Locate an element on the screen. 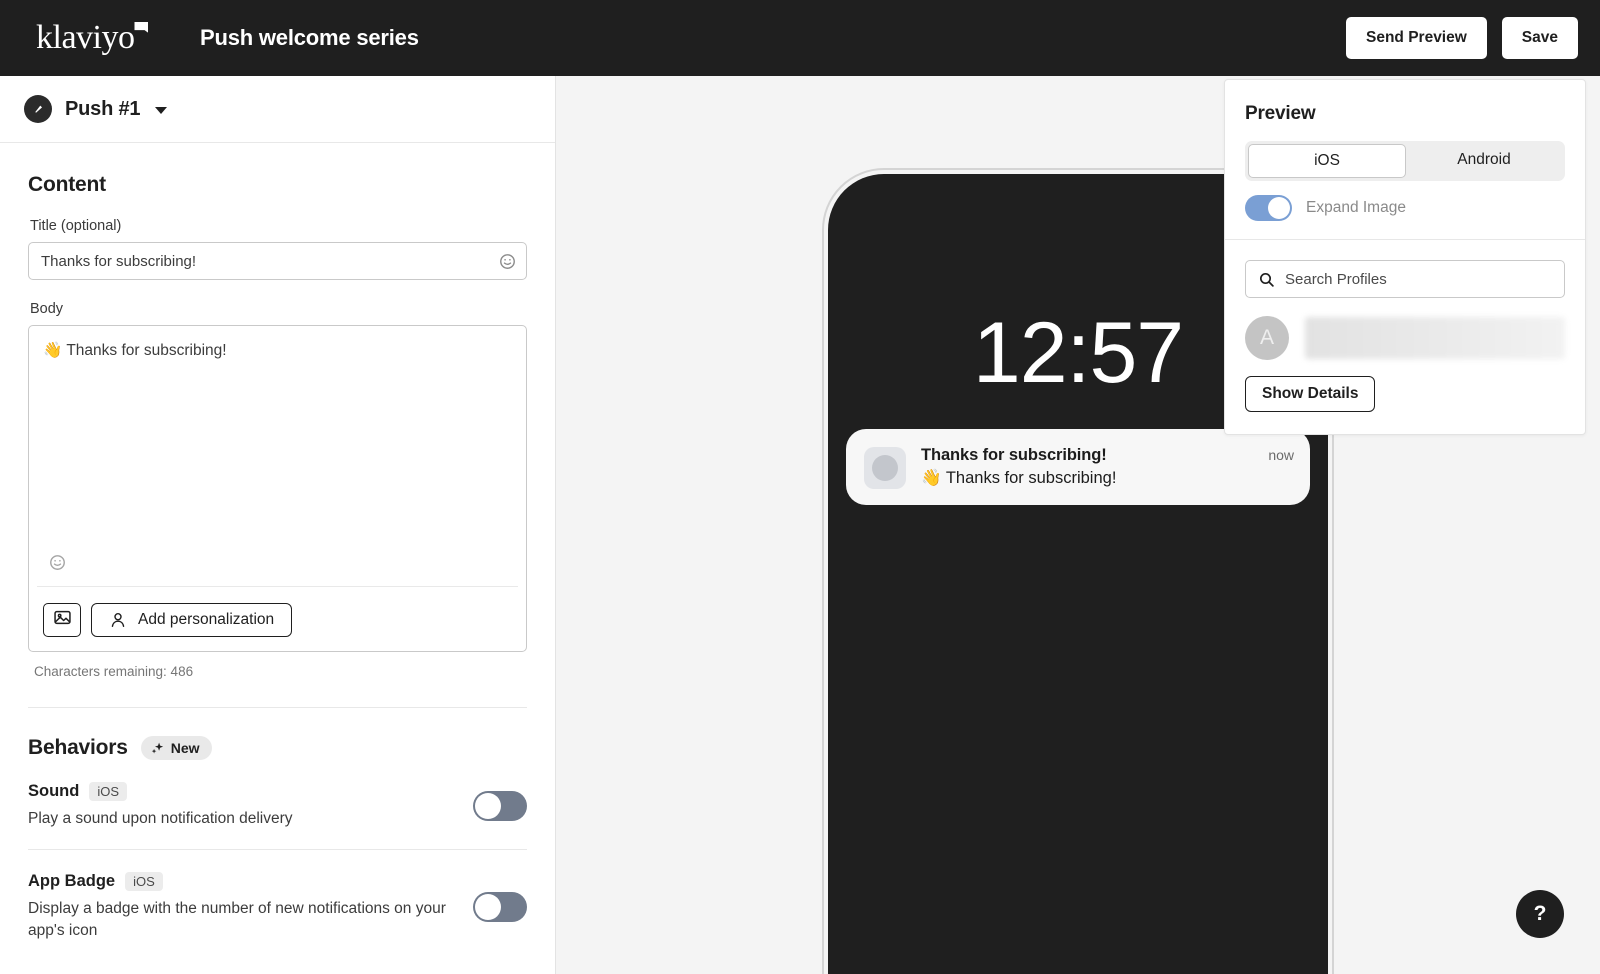 The height and width of the screenshot is (974, 1600). characters-remaining-text: Characters remaining: 486 is located at coordinates (114, 671).